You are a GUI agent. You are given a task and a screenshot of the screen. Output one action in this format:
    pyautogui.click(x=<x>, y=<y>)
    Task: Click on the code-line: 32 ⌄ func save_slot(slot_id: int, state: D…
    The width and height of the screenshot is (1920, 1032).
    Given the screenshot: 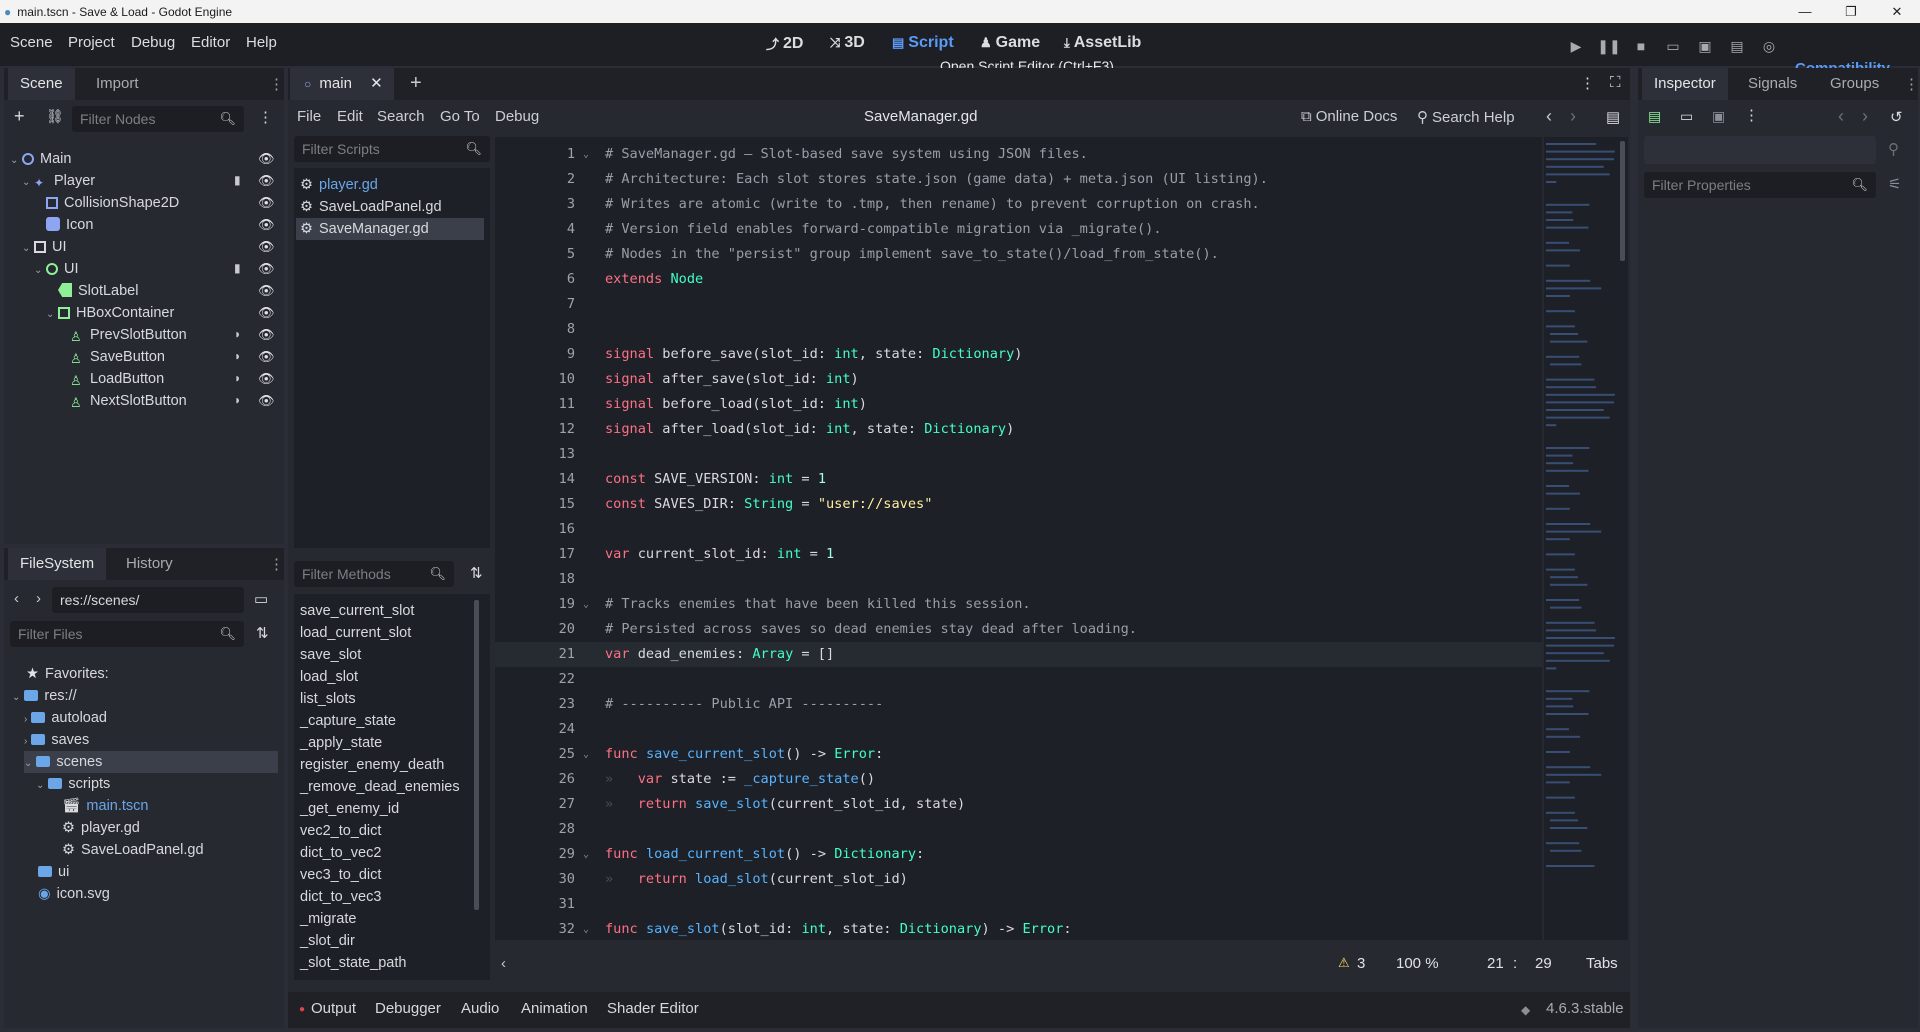 What is the action you would take?
    pyautogui.click(x=1018, y=928)
    